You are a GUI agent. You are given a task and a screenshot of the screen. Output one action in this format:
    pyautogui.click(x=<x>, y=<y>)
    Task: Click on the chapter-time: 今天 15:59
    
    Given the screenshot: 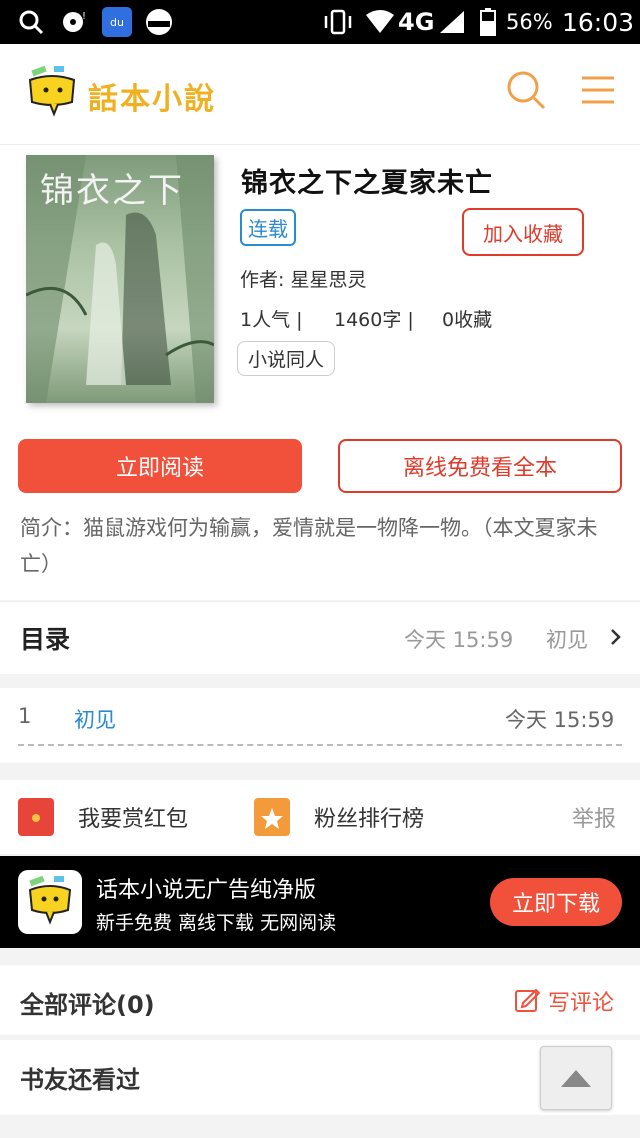 What is the action you would take?
    pyautogui.click(x=560, y=720)
    